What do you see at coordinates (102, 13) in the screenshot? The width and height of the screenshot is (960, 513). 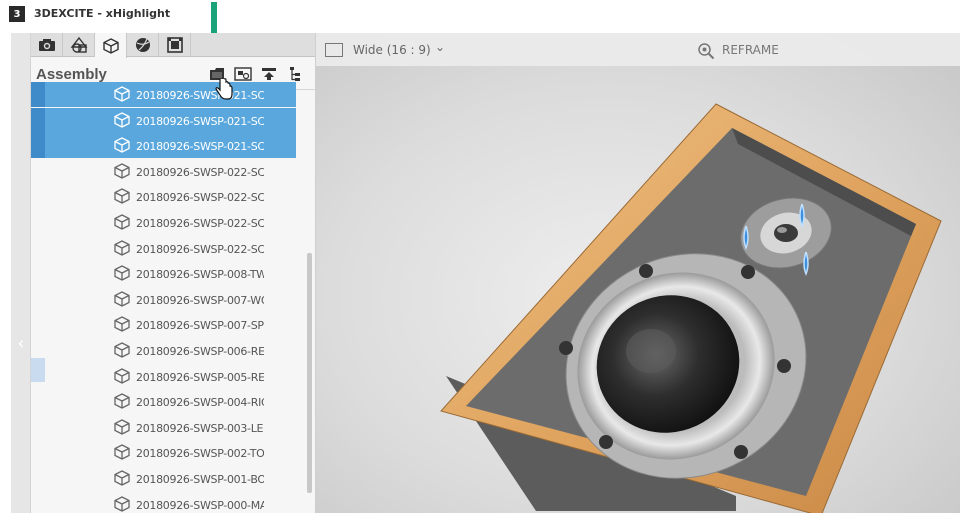 I see `app-title: 3DEXCITE - xHighlight` at bounding box center [102, 13].